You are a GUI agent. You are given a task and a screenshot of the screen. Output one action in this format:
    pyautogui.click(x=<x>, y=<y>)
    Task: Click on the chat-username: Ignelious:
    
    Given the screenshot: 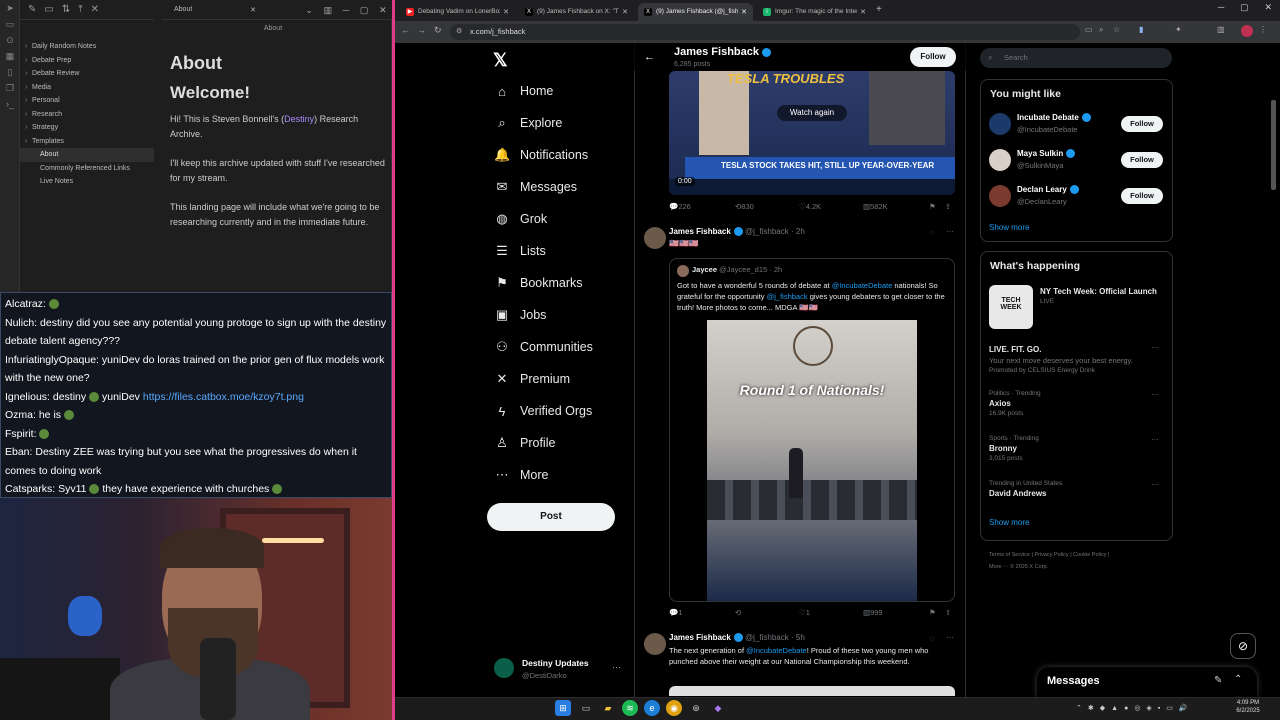 What is the action you would take?
    pyautogui.click(x=27, y=397)
    